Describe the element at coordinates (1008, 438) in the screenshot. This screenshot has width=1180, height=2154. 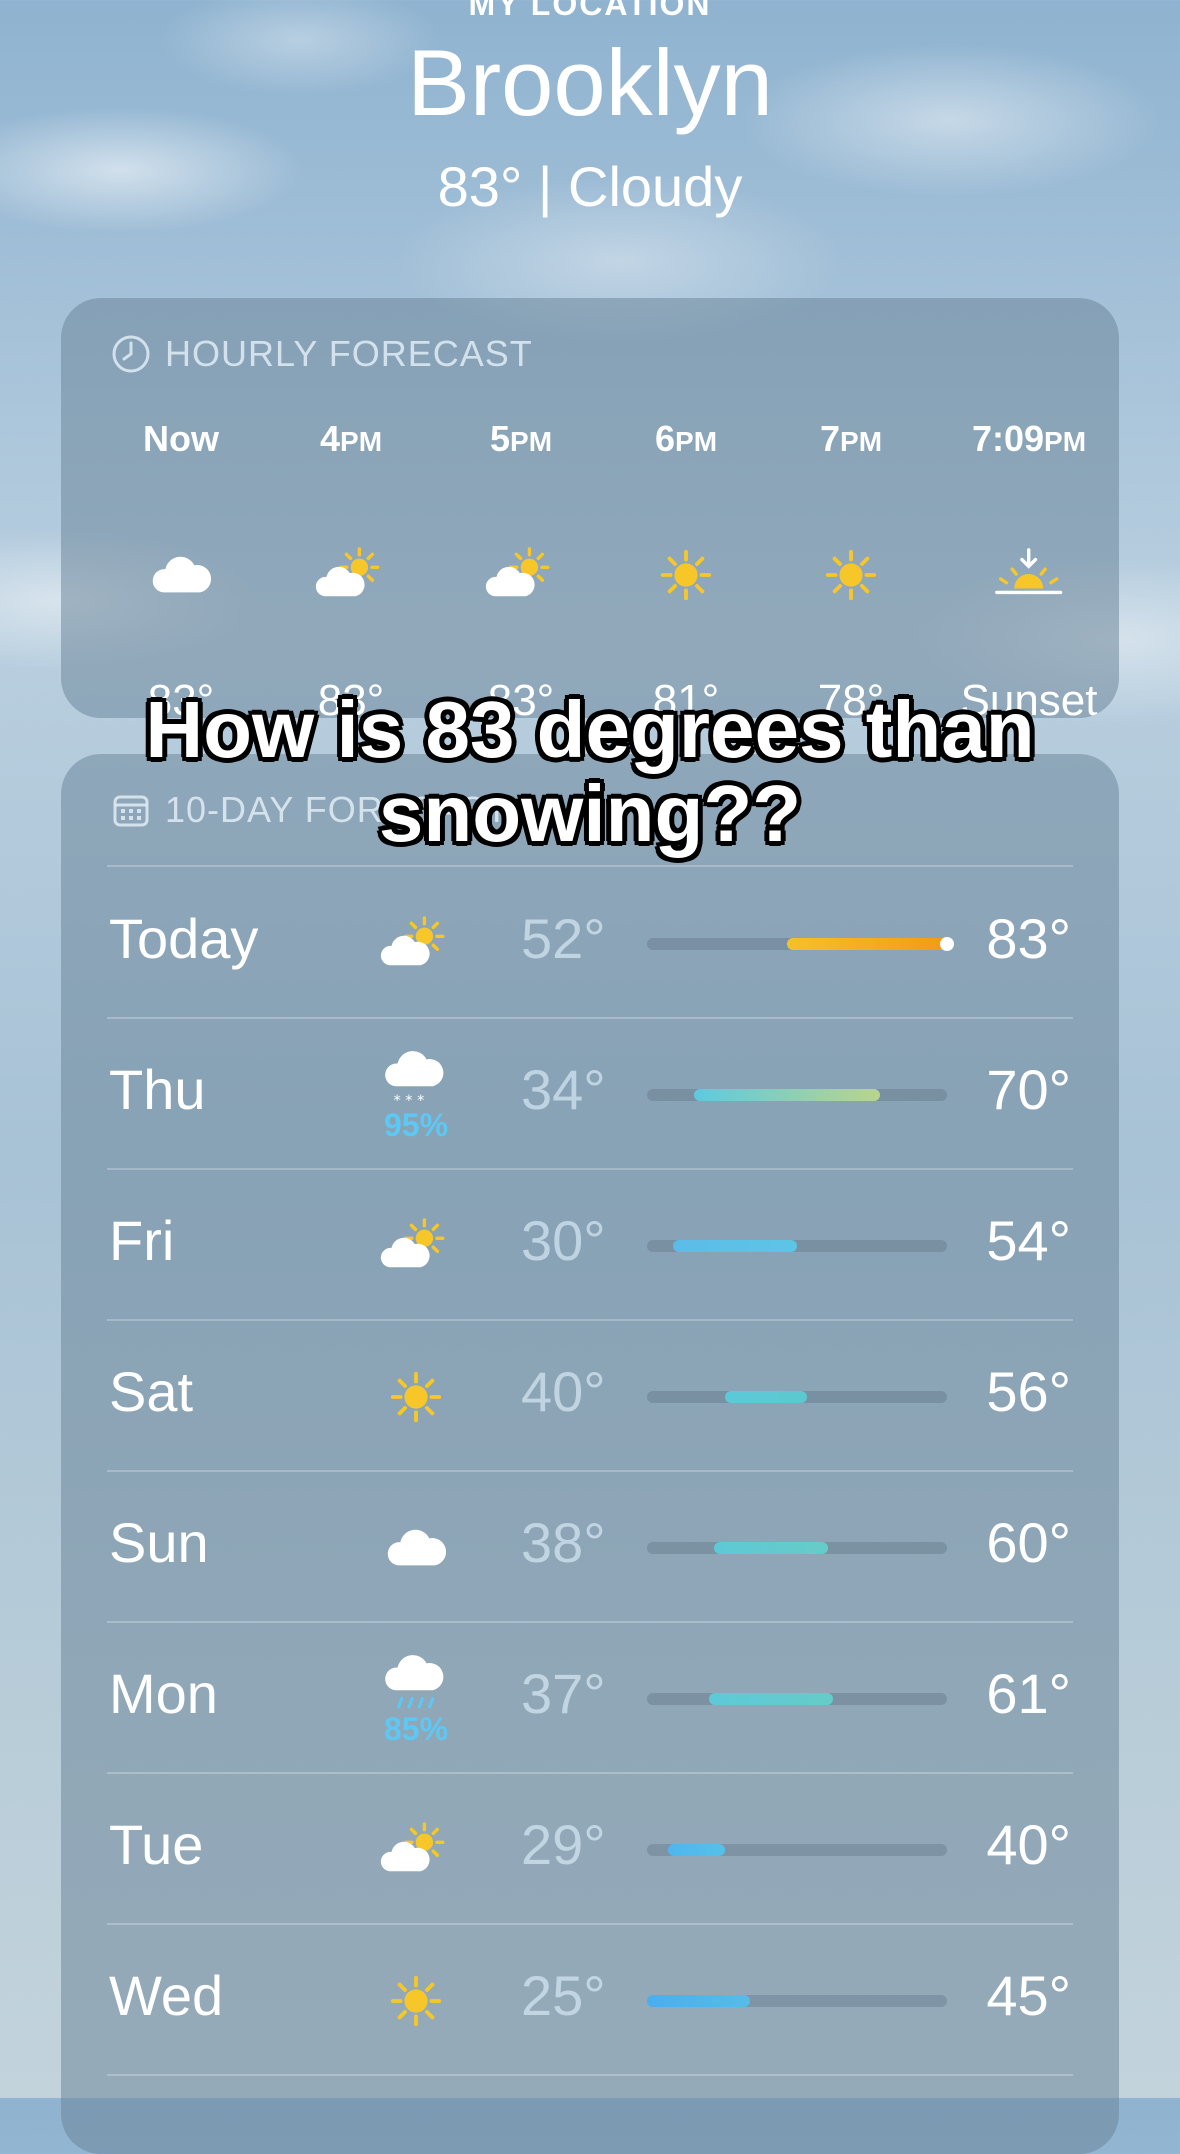
I see `hour-time: 7:09` at that location.